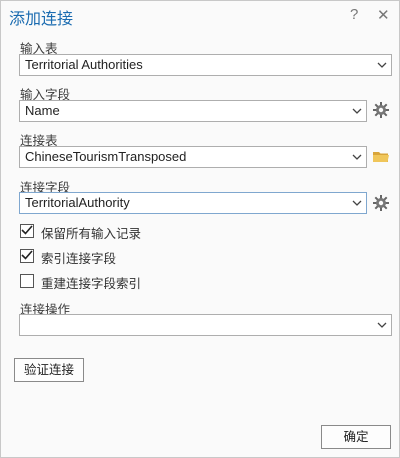 Image resolution: width=400 pixels, height=458 pixels. What do you see at coordinates (84, 64) in the screenshot?
I see `input-table-value: Territorial Authorities` at bounding box center [84, 64].